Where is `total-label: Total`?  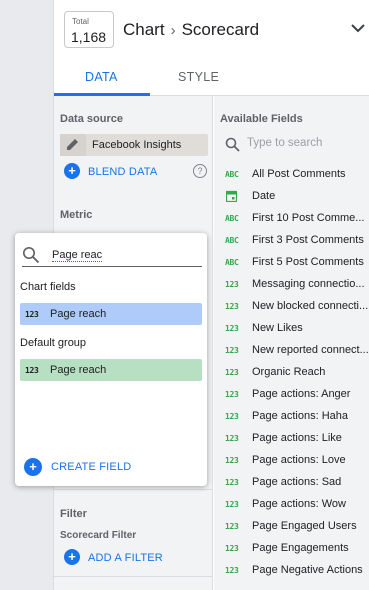
total-label: Total is located at coordinates (80, 21).